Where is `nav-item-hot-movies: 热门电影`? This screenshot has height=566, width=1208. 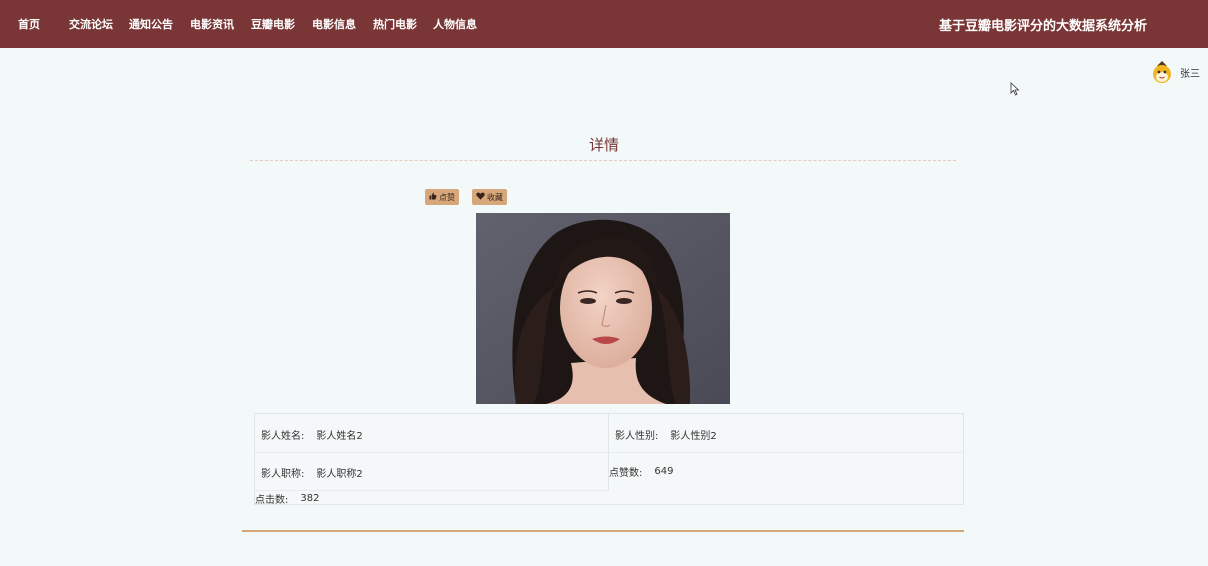 nav-item-hot-movies: 热门电影 is located at coordinates (395, 24).